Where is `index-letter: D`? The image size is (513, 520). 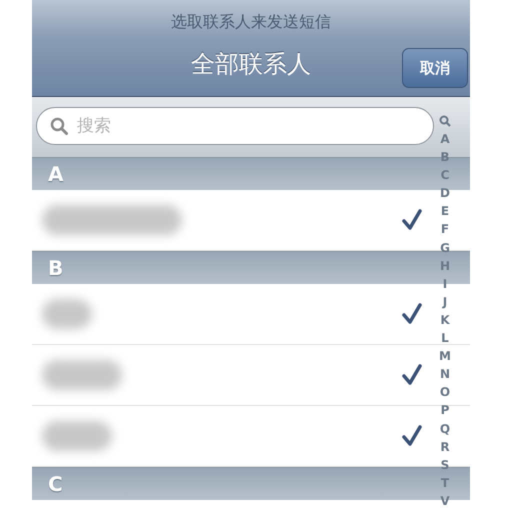 index-letter: D is located at coordinates (445, 193).